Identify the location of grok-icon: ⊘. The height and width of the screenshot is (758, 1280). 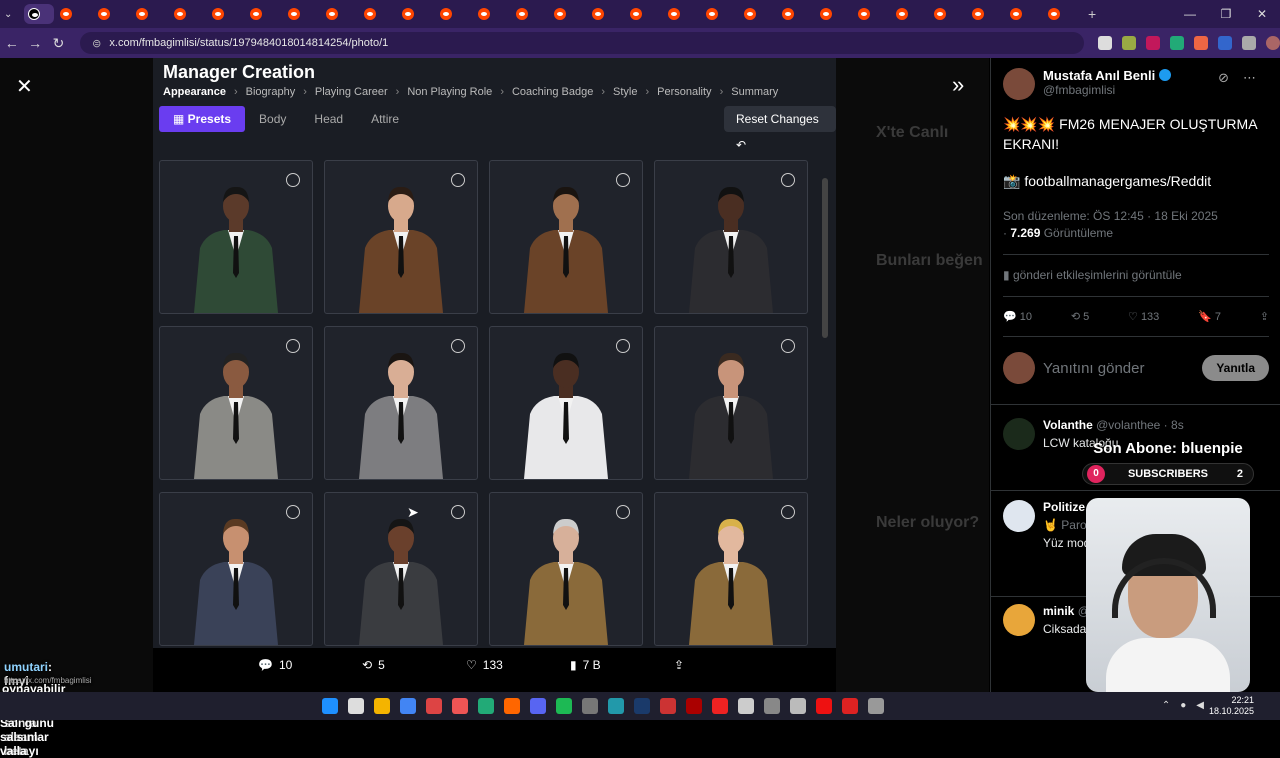
(1223, 78).